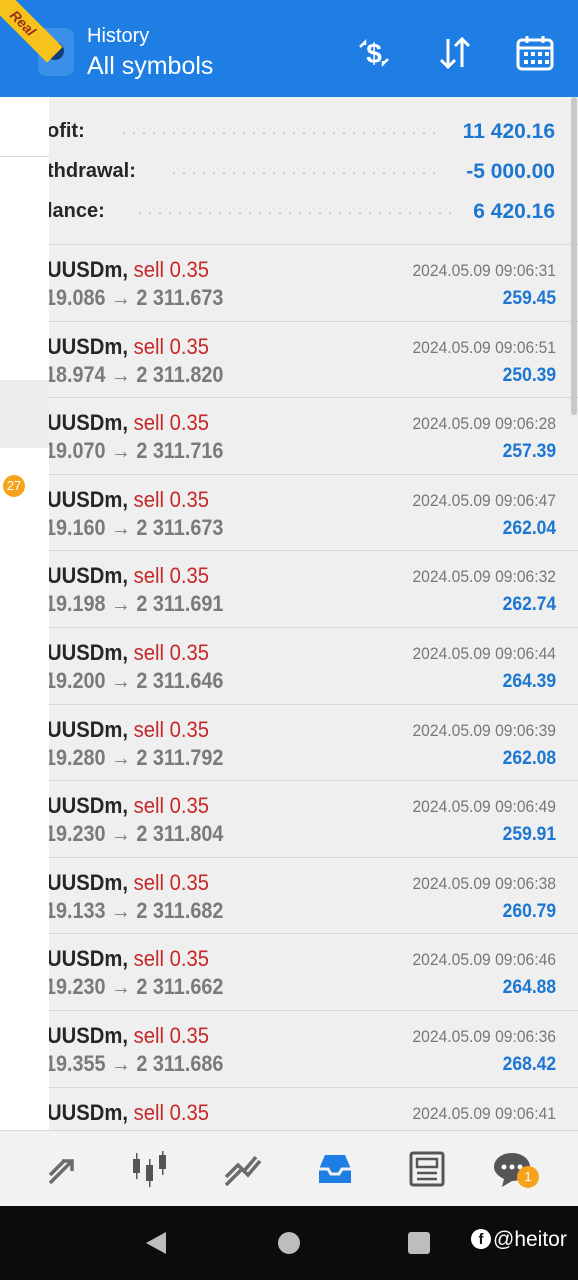 Image resolution: width=578 pixels, height=1280 pixels. Describe the element at coordinates (484, 1036) in the screenshot. I see `trade-time: 2024.05.09 09:06:36` at that location.